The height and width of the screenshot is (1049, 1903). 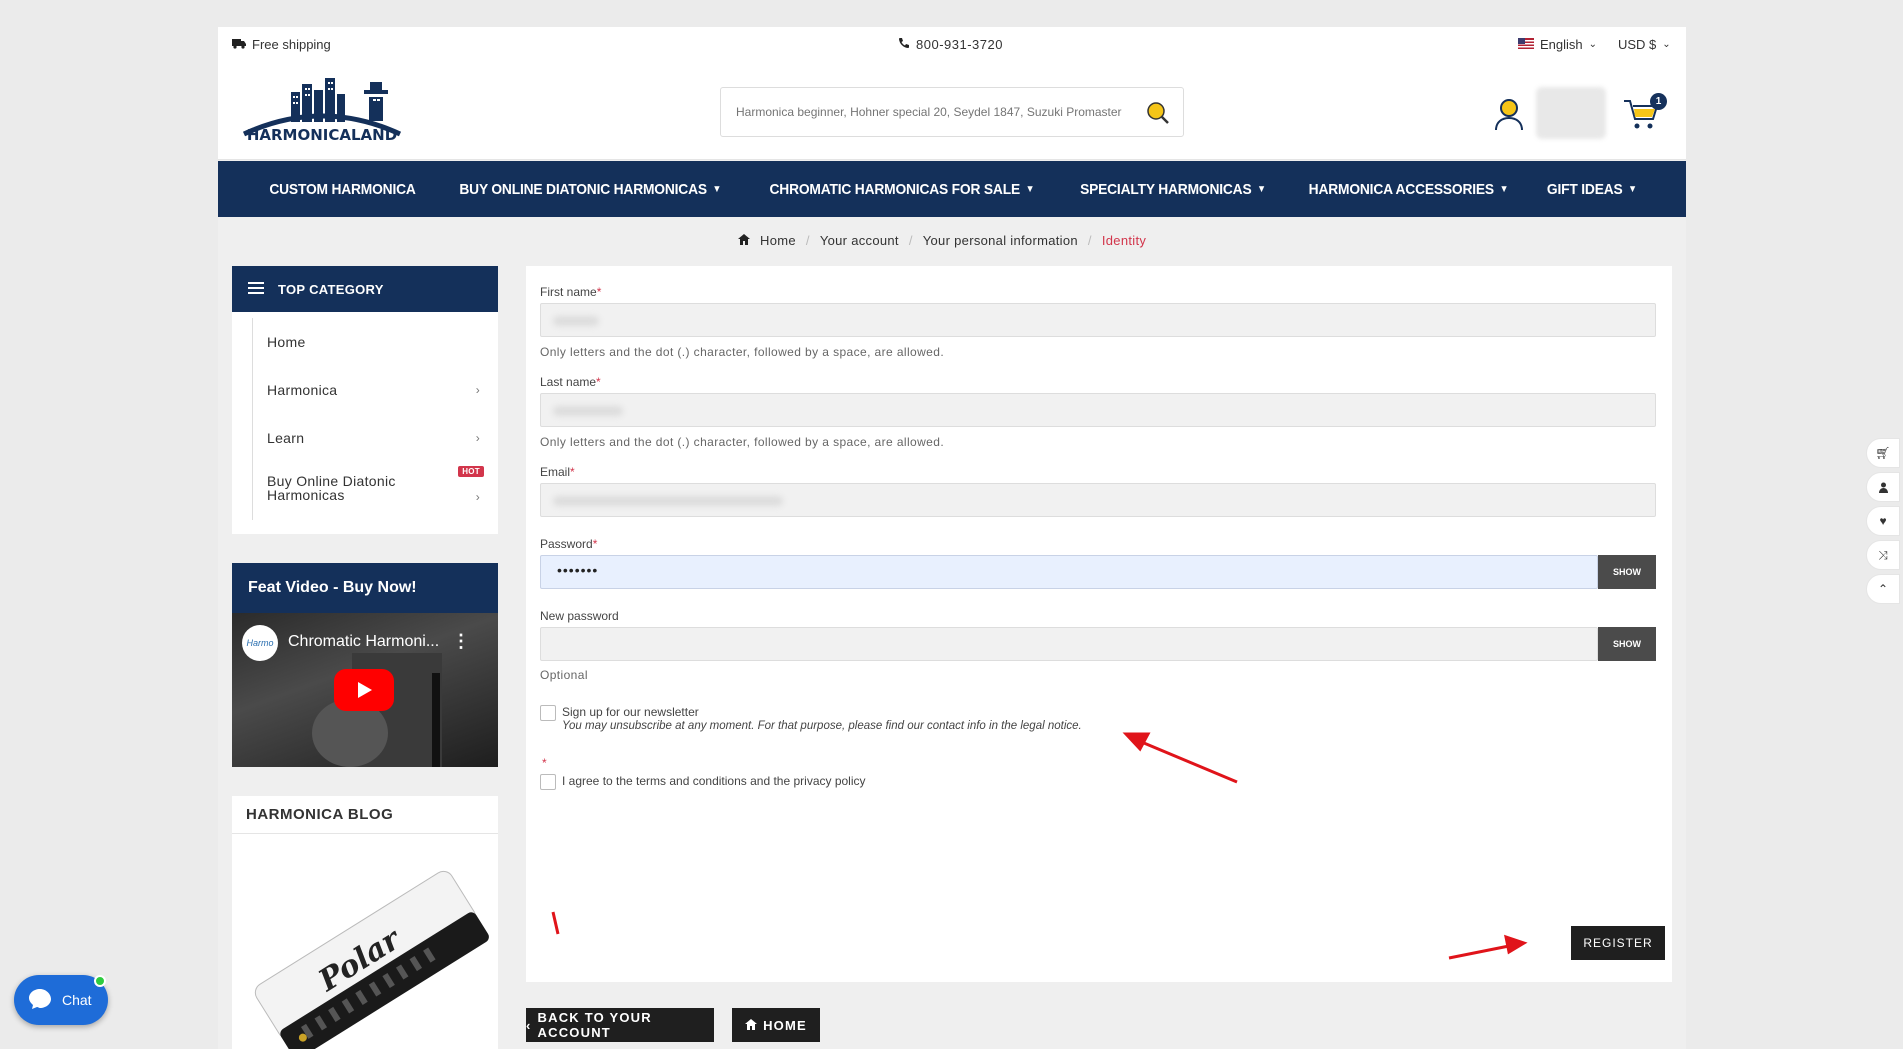 What do you see at coordinates (471, 471) in the screenshot?
I see `hot-badge: HOT` at bounding box center [471, 471].